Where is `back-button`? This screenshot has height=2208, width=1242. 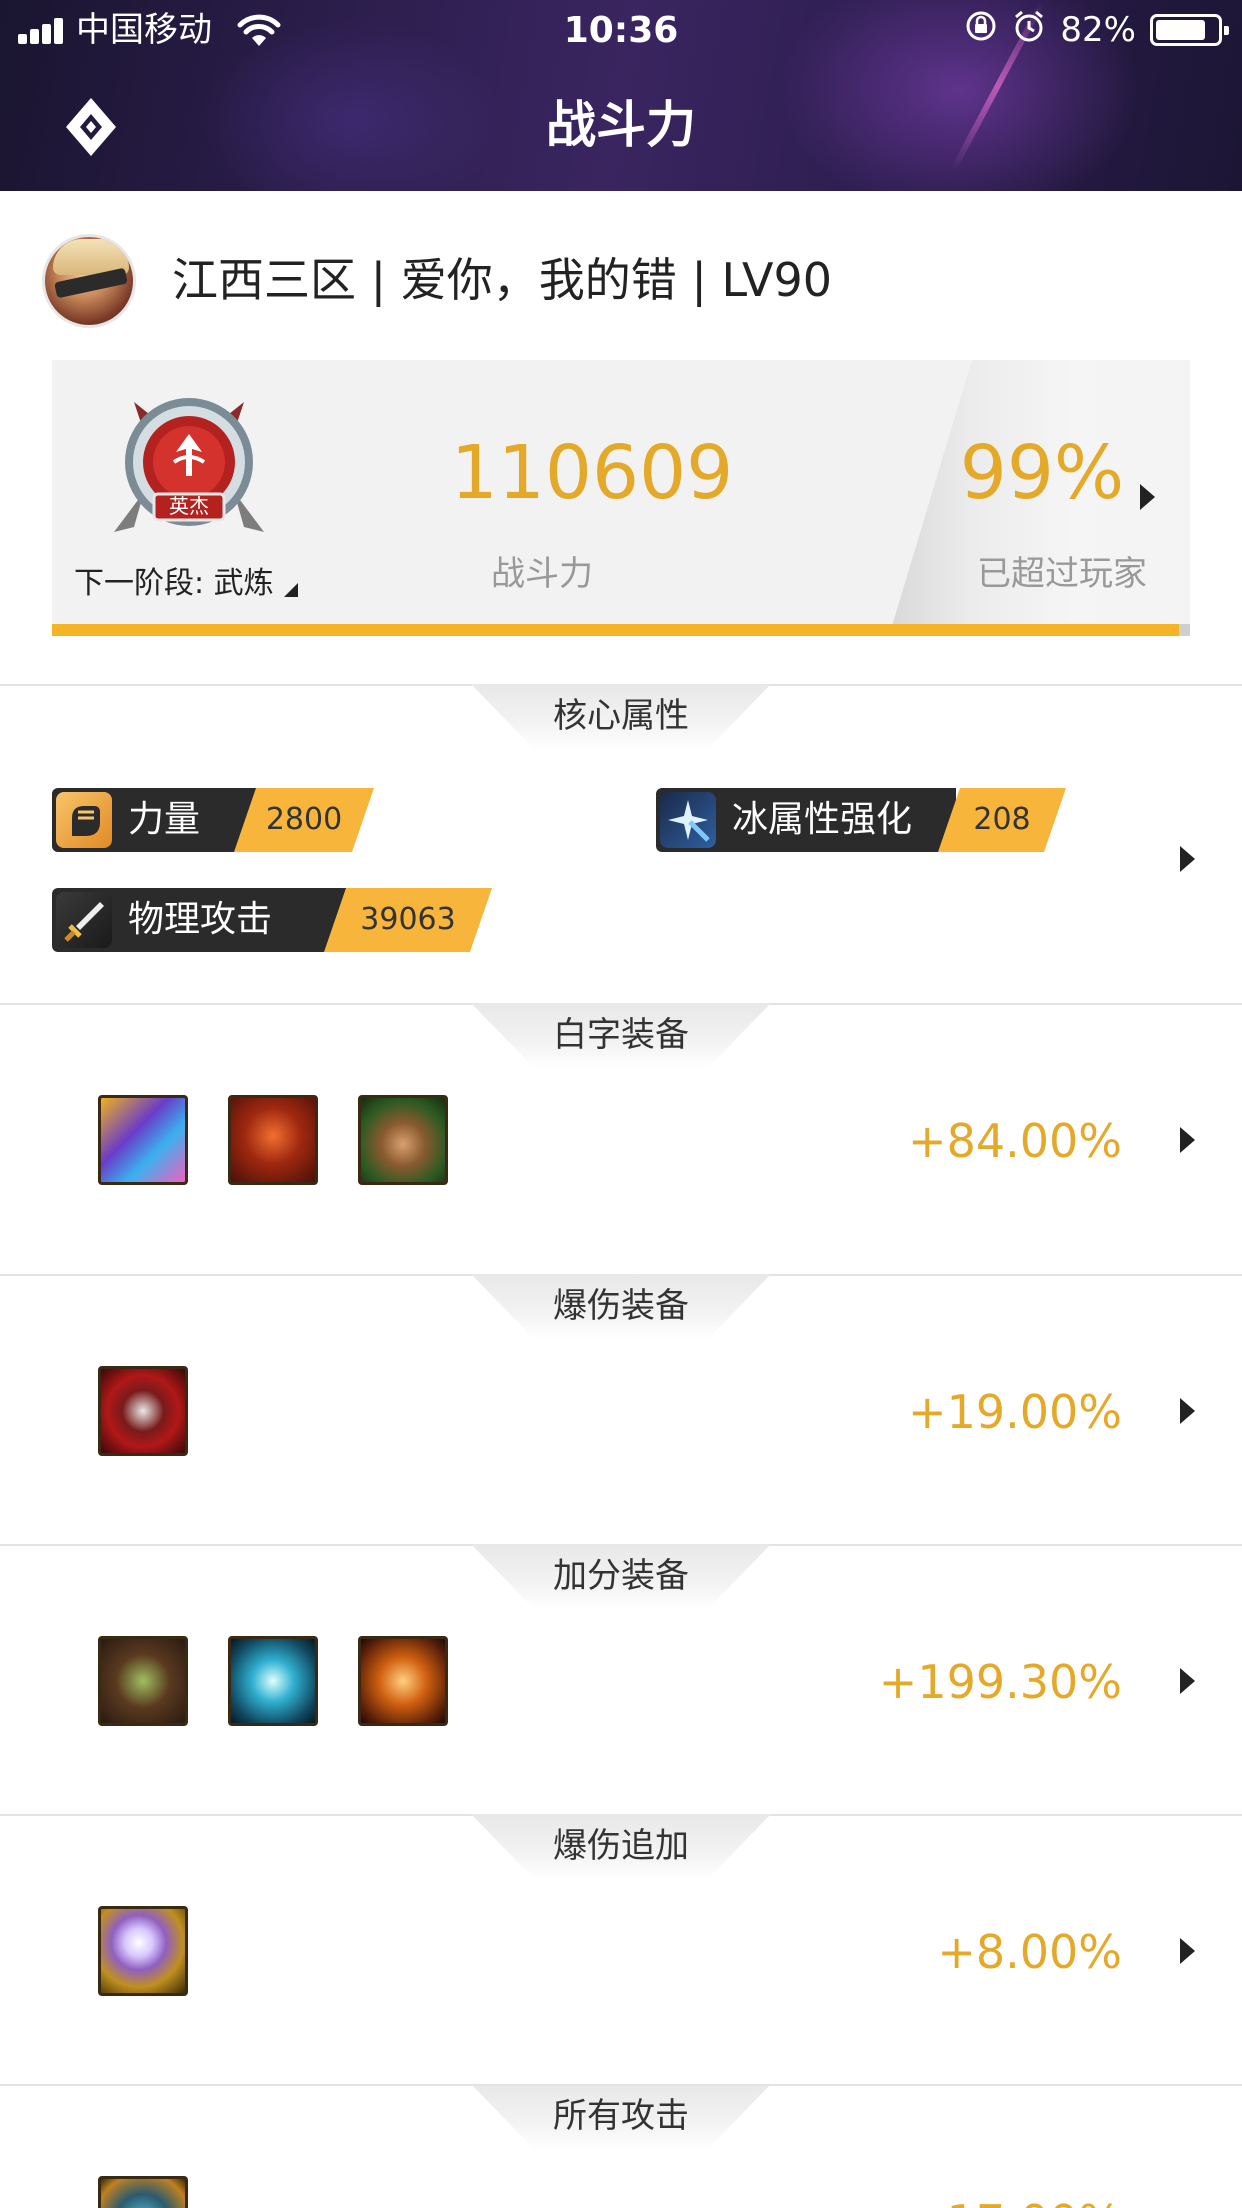 back-button is located at coordinates (91, 127).